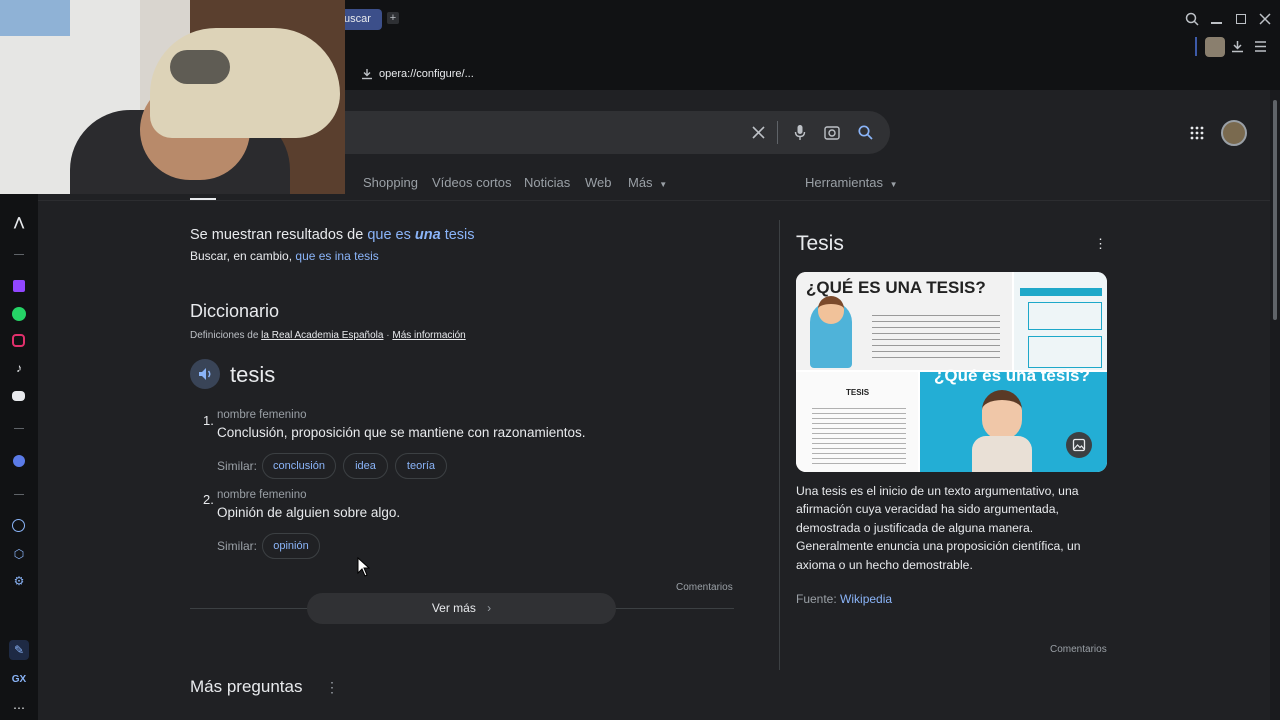 The width and height of the screenshot is (1280, 720). I want to click on camera-icon, so click(832, 132).